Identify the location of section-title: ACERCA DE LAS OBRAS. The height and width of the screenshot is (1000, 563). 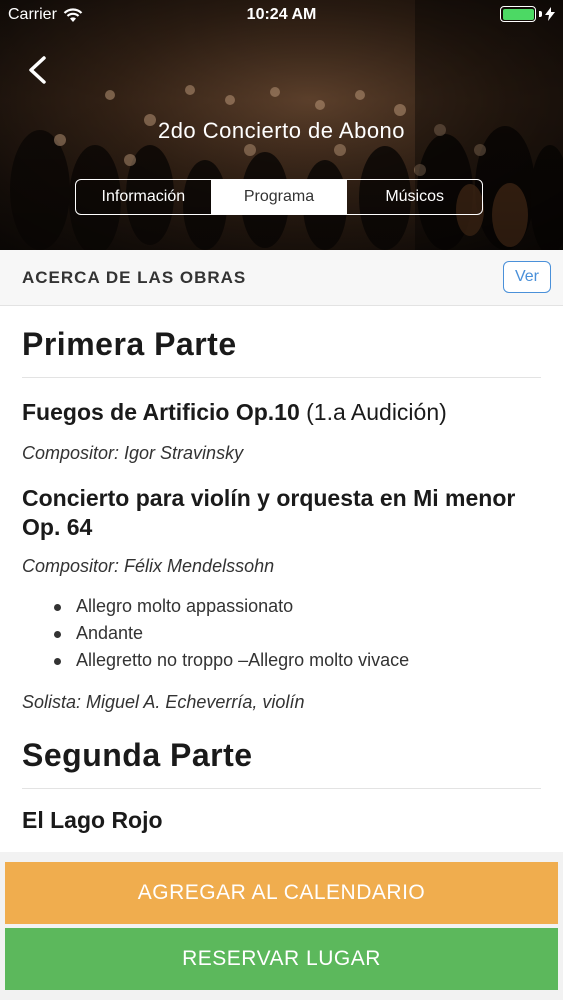
(134, 277).